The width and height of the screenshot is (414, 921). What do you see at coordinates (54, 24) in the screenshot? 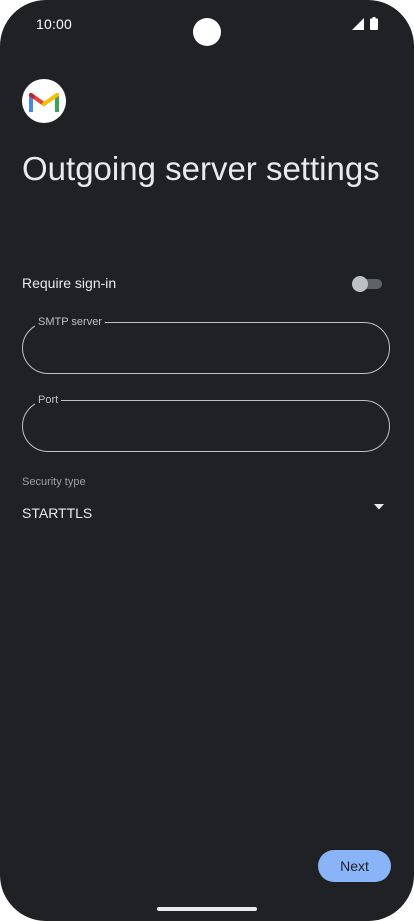
I see `status-time: 10:00` at bounding box center [54, 24].